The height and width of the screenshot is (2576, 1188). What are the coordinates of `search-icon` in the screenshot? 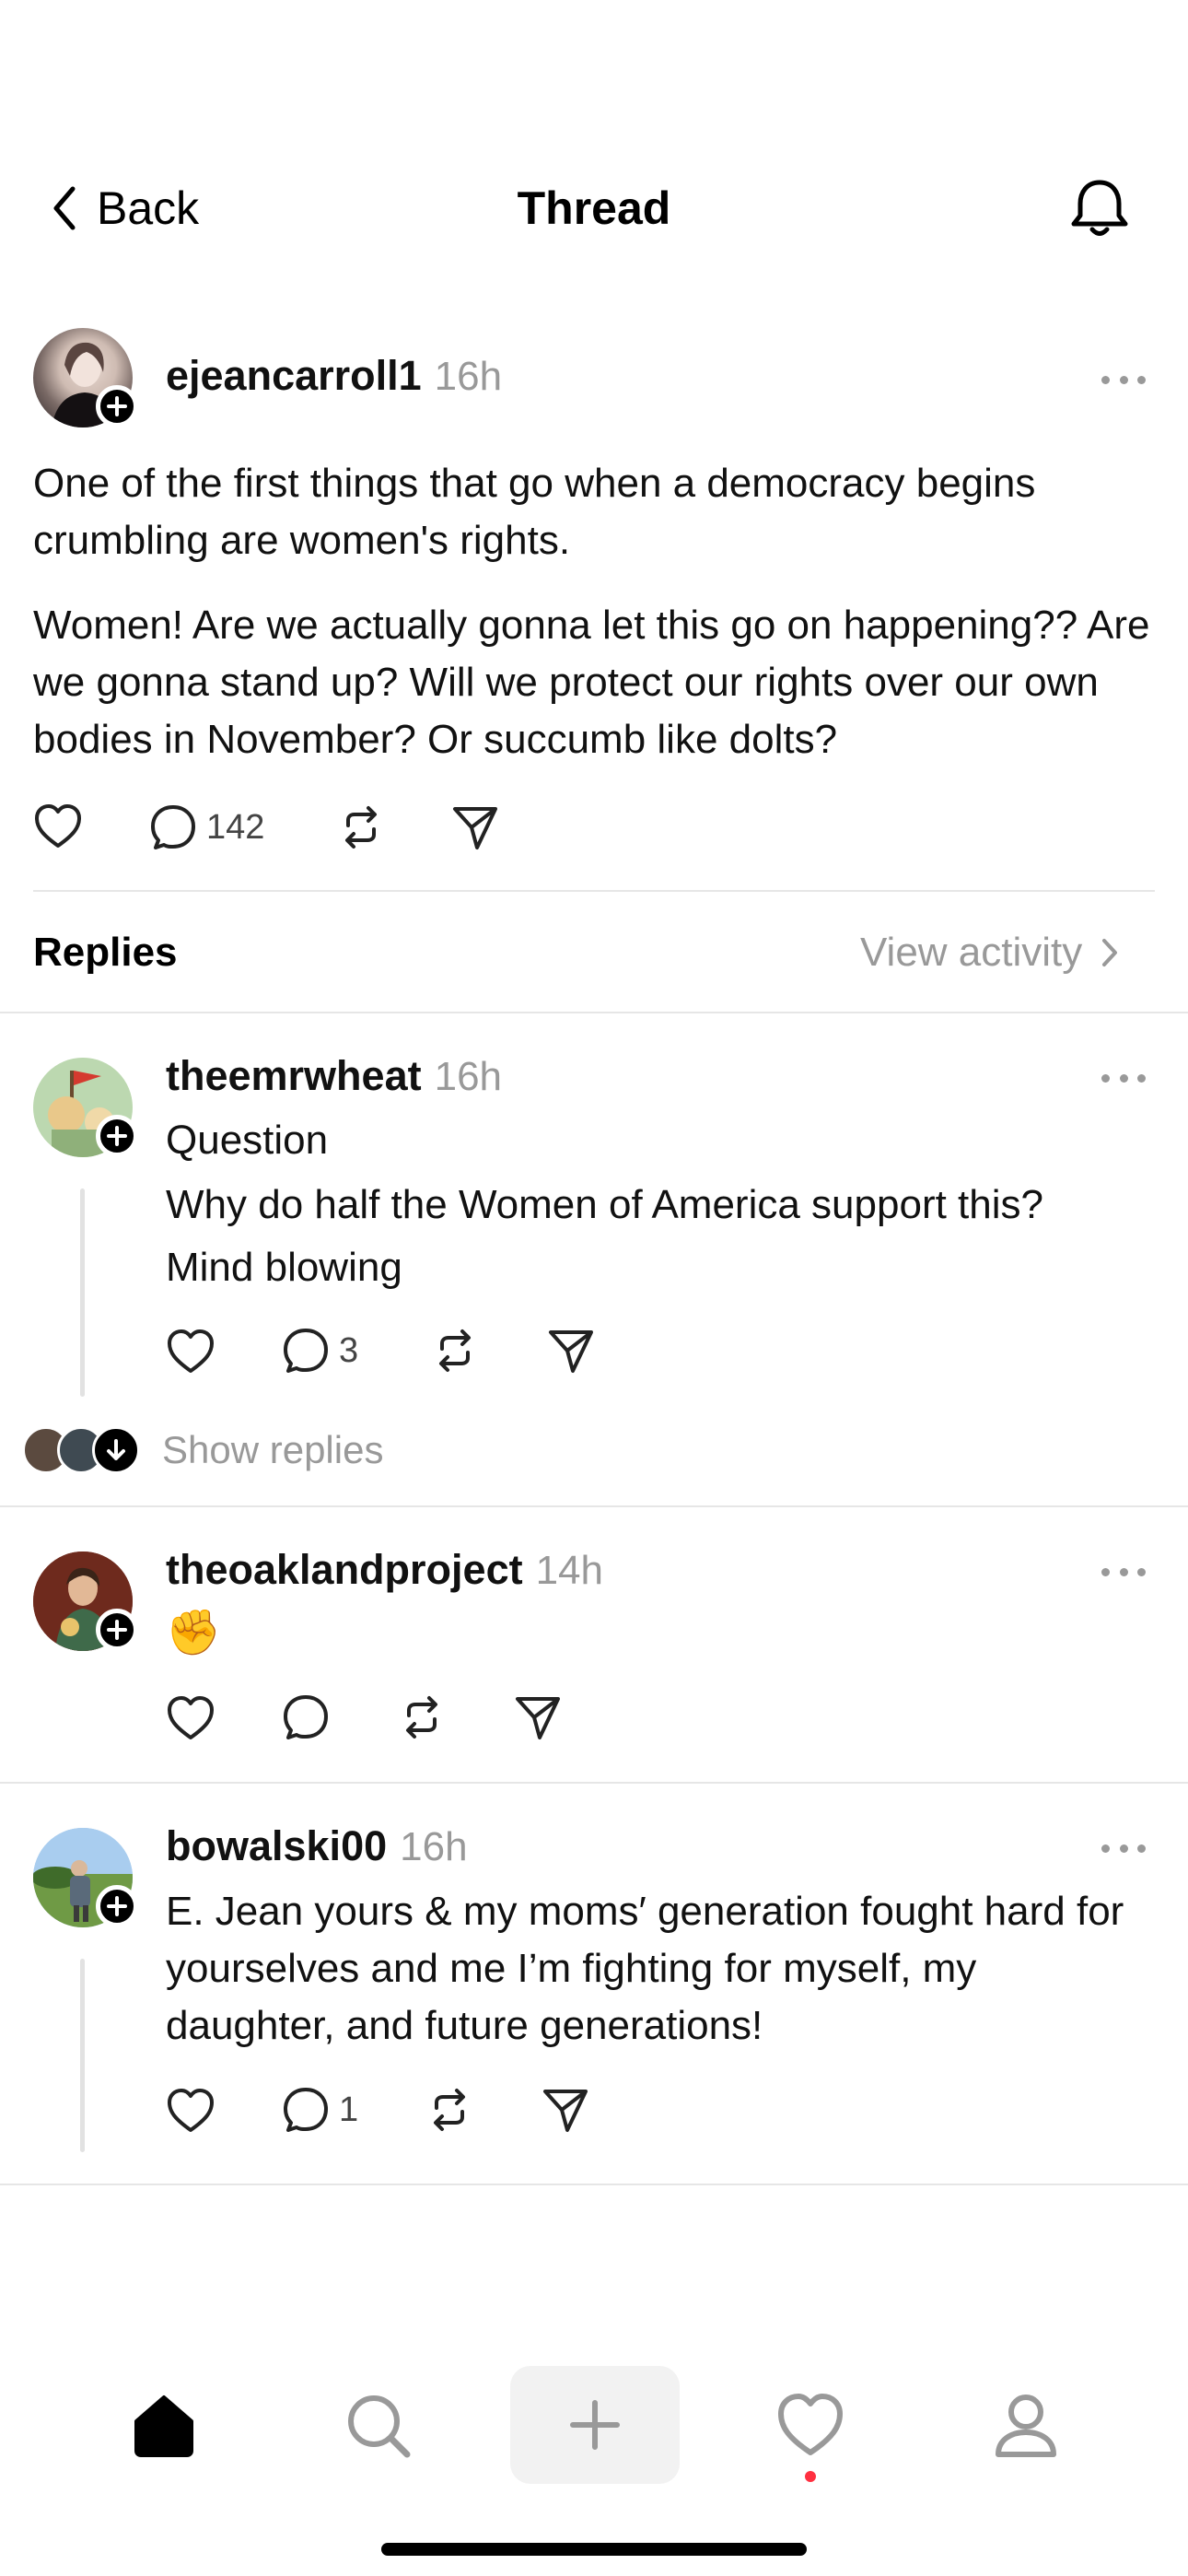 It's located at (379, 2426).